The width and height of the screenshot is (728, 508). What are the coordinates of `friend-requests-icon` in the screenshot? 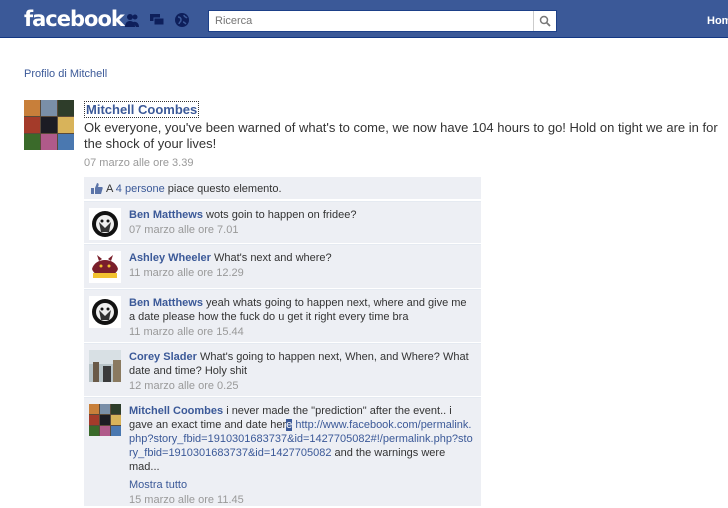 It's located at (132, 20).